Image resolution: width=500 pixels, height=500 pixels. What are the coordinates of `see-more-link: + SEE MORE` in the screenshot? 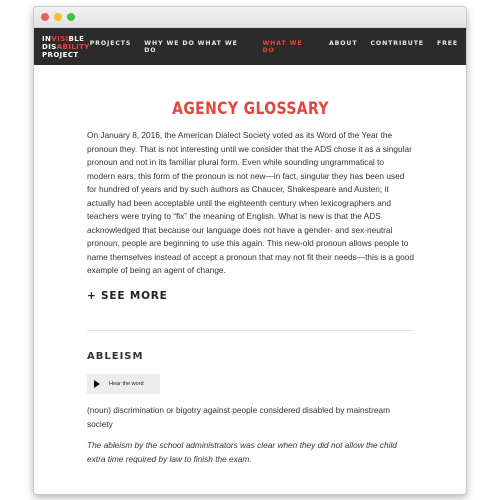 It's located at (250, 296).